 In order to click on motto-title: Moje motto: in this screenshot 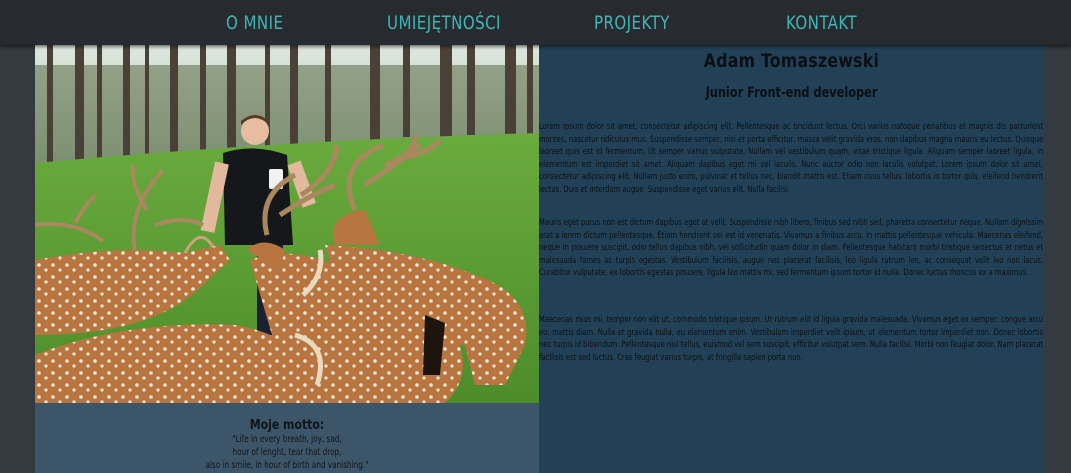, I will do `click(287, 425)`.